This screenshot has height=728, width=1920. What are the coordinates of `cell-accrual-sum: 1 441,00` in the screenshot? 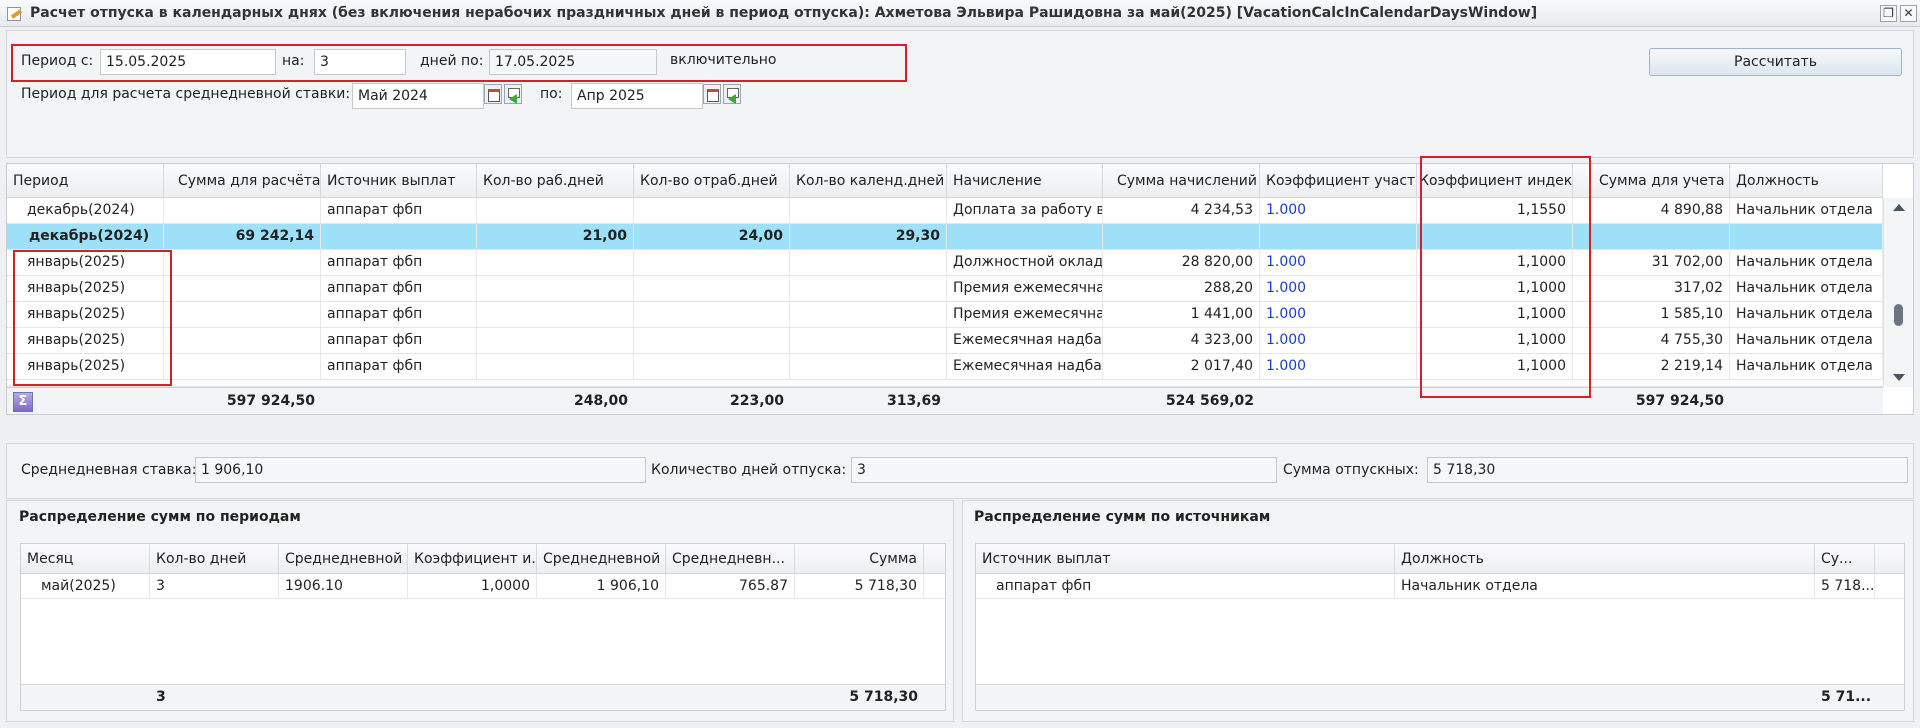 It's located at (1181, 314).